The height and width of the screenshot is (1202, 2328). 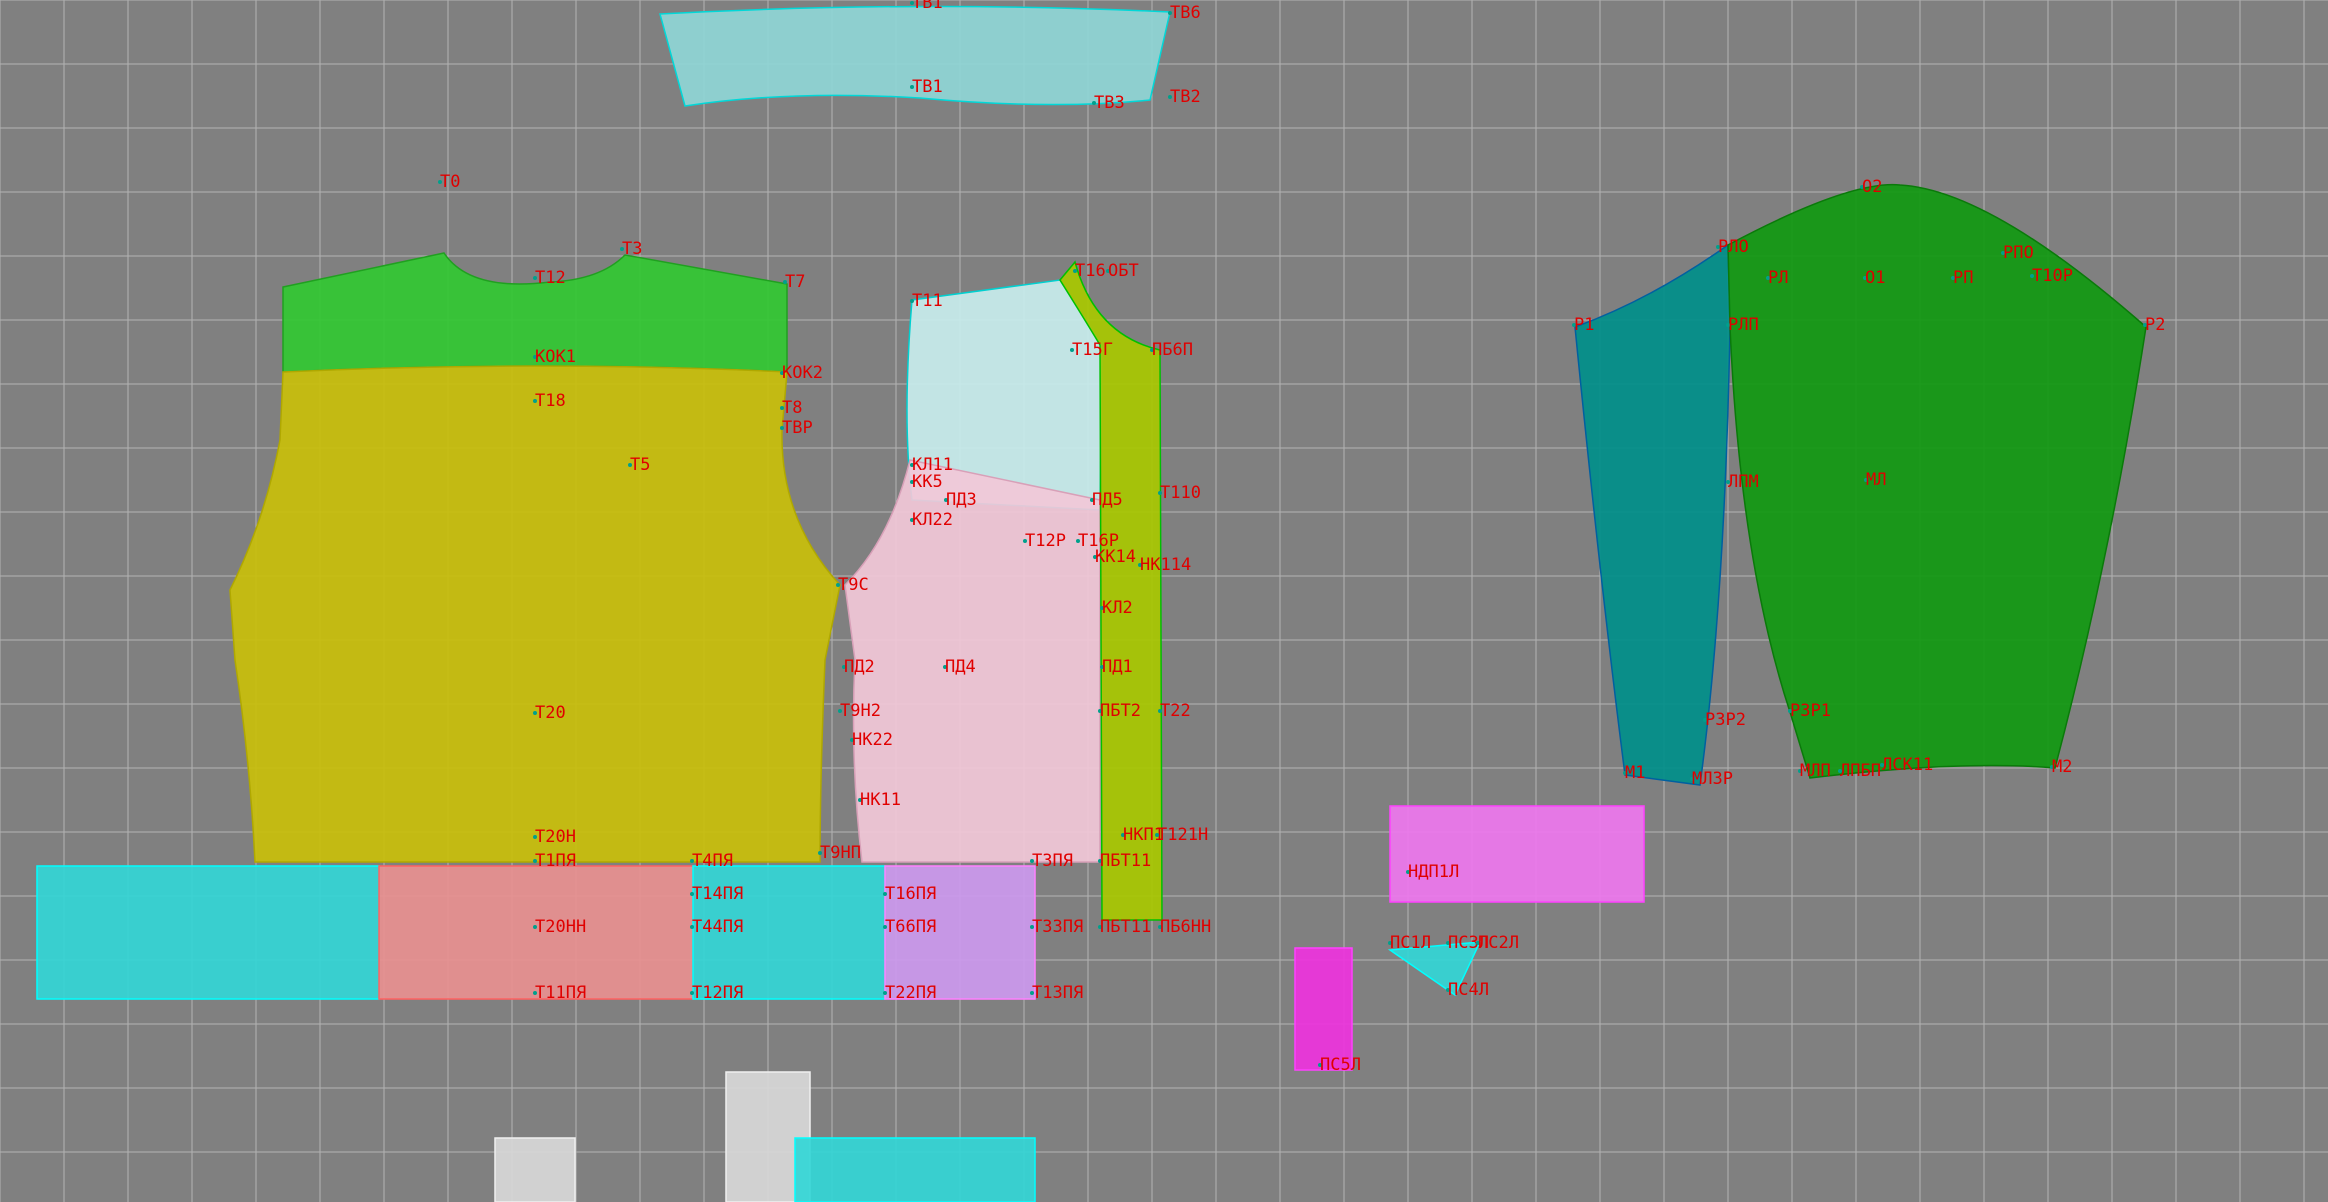 What do you see at coordinates (853, 585) in the screenshot?
I see `point-label-front: Т9С` at bounding box center [853, 585].